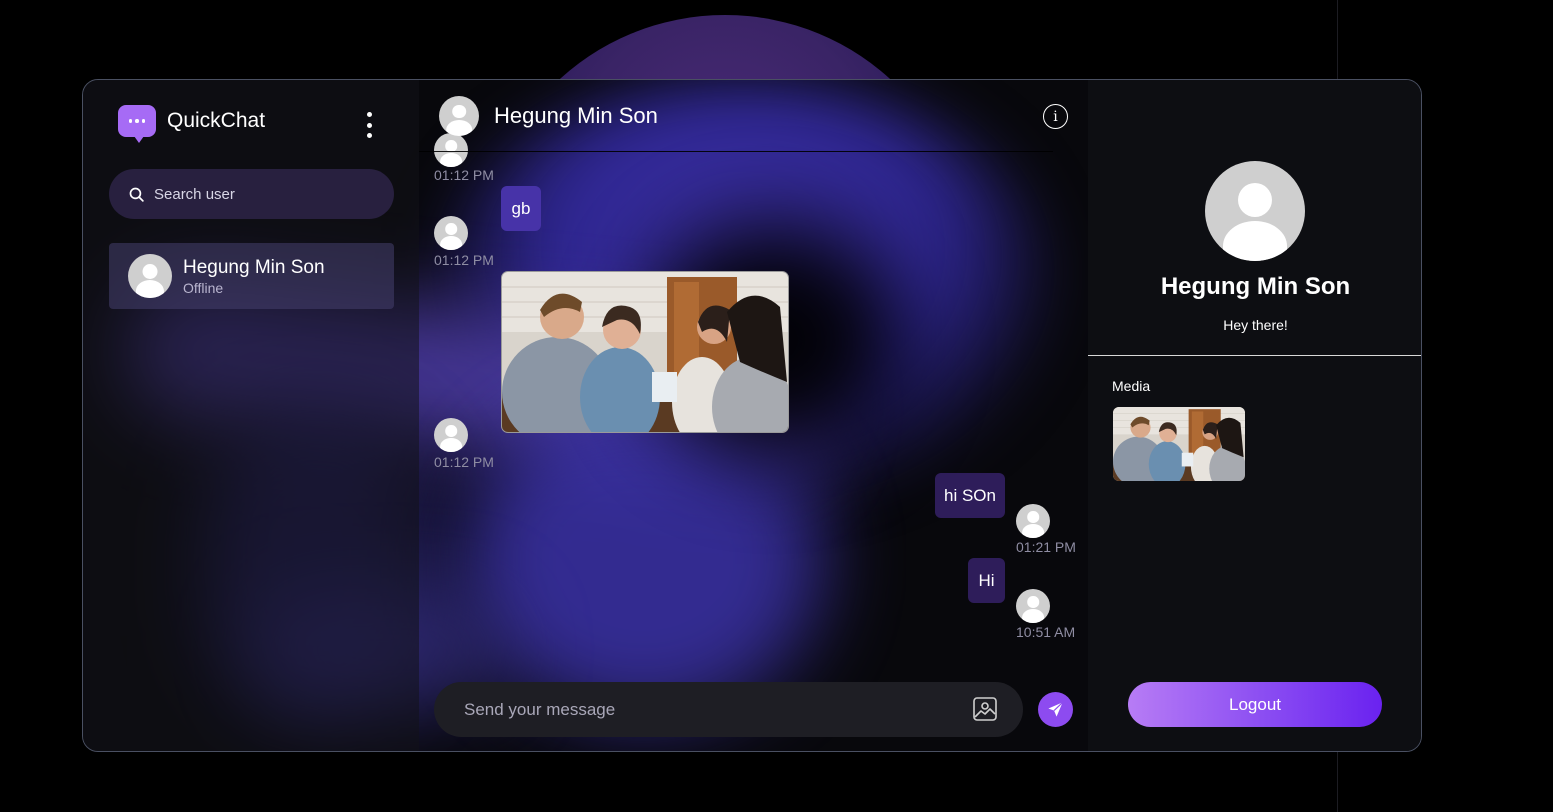 This screenshot has height=812, width=1553. What do you see at coordinates (254, 267) in the screenshot?
I see `contact-name: Hegung Min Son` at bounding box center [254, 267].